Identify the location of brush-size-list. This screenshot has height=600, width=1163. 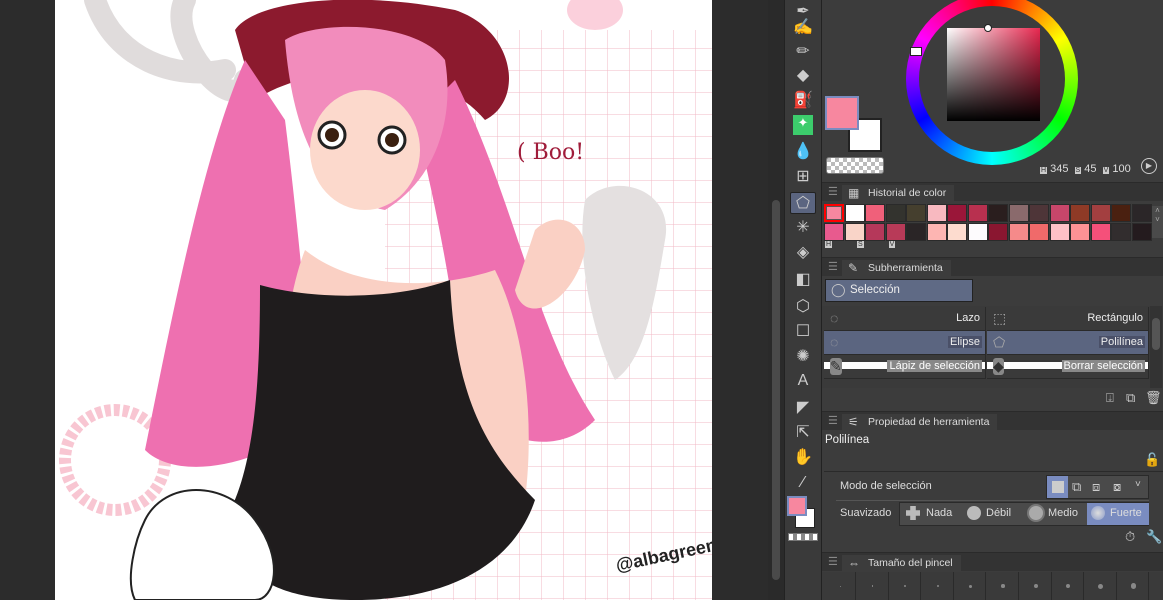
(992, 586).